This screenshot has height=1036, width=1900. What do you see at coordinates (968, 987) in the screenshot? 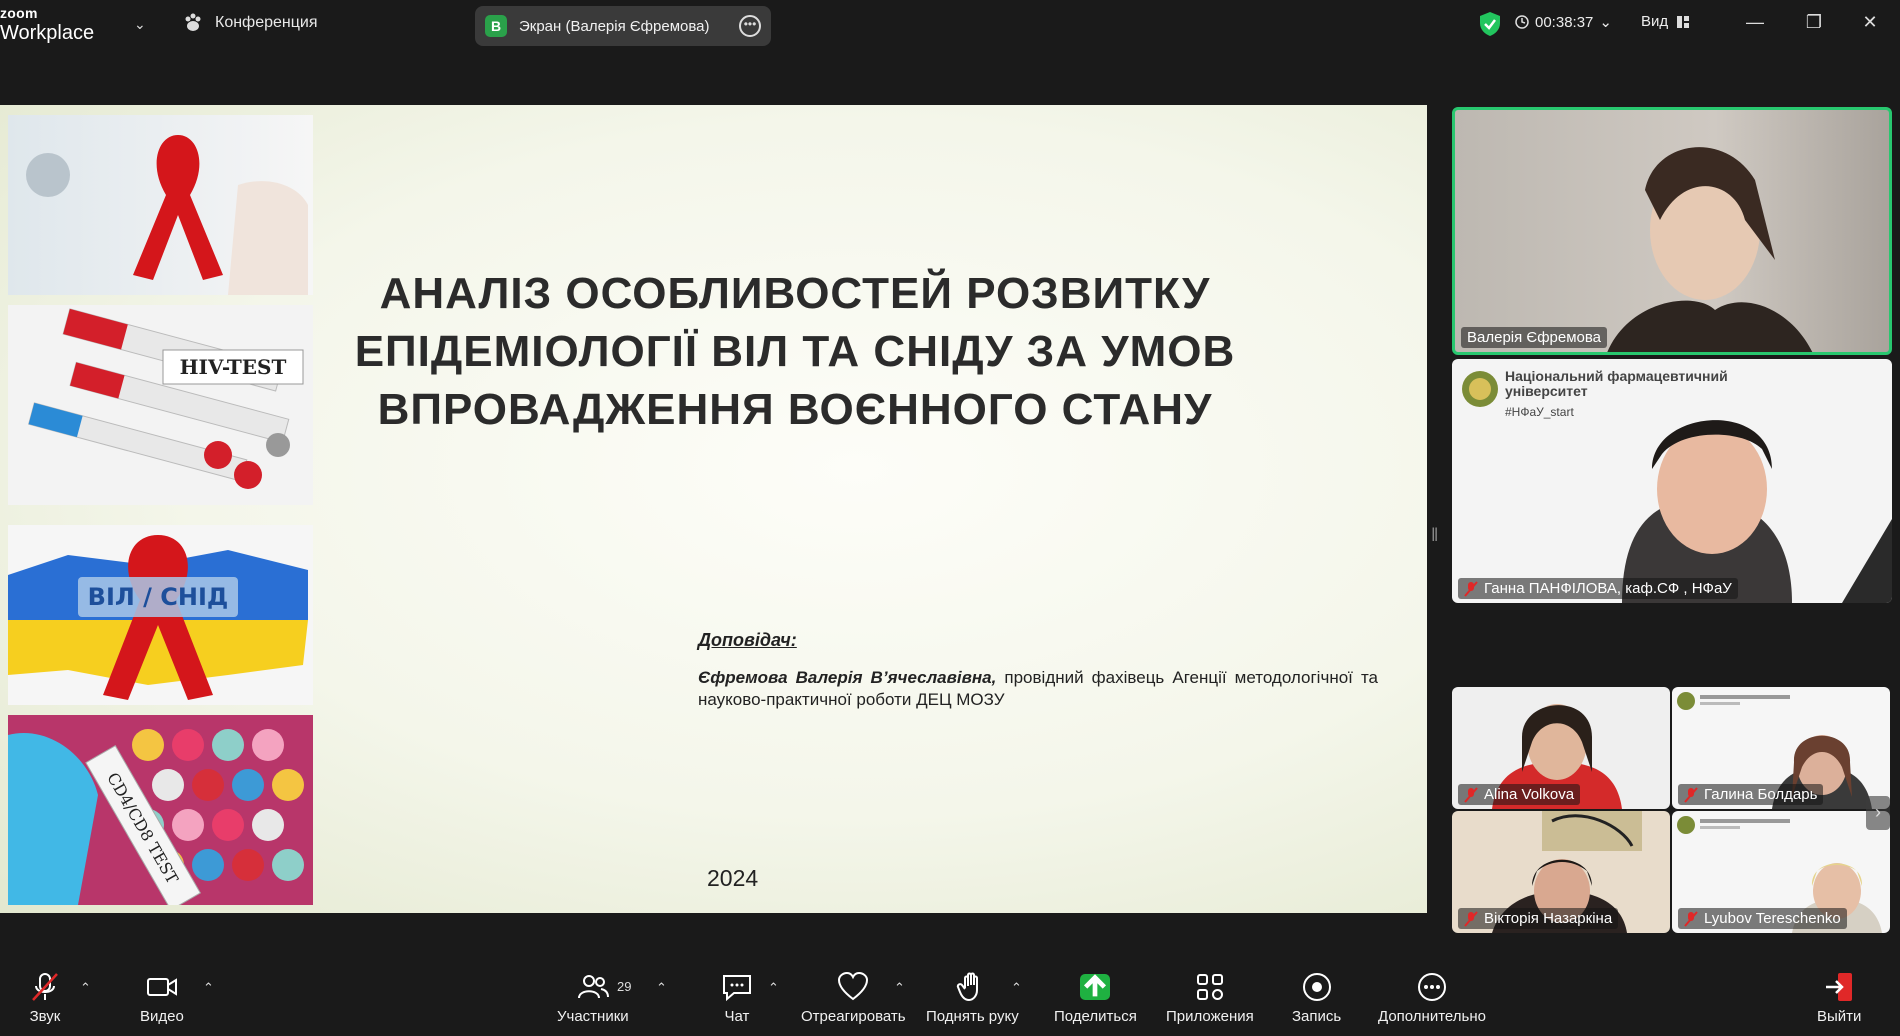
I see `hand-icon` at bounding box center [968, 987].